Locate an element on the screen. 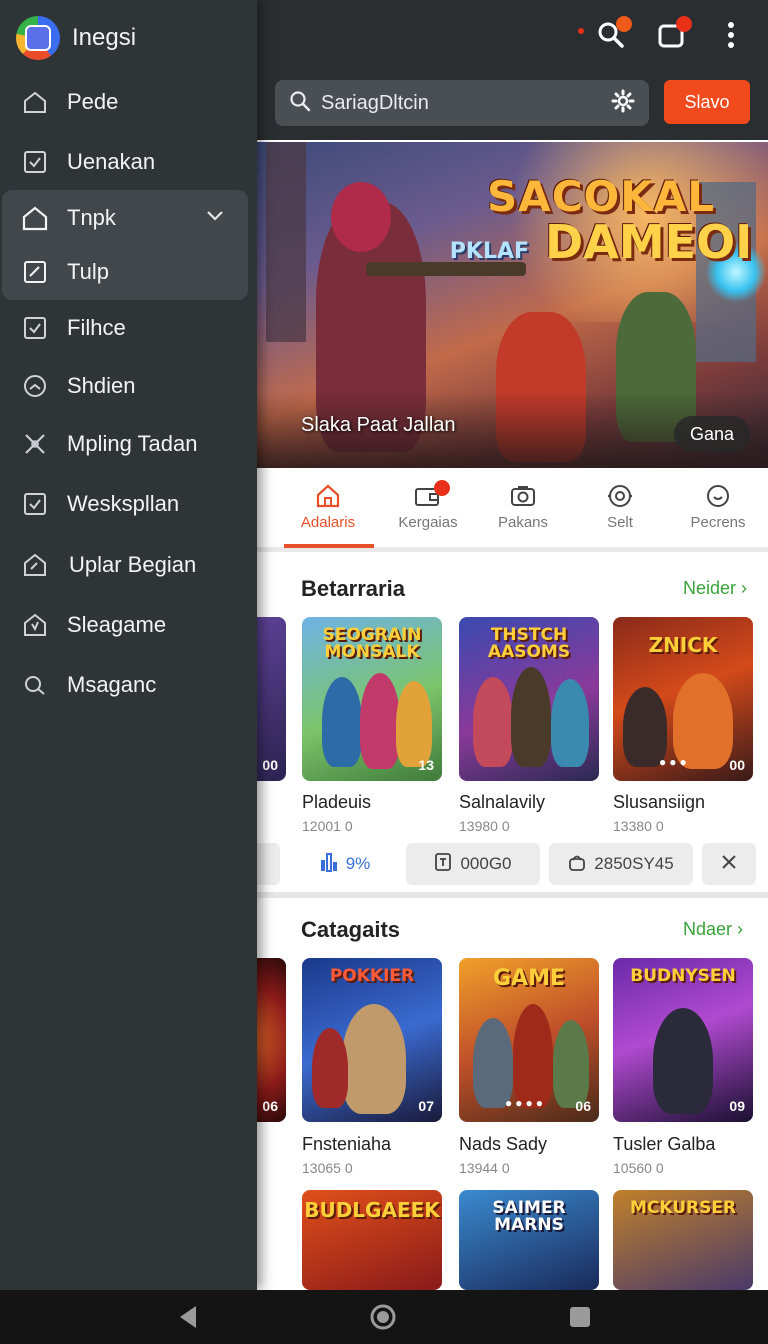 The image size is (768, 1344). game-card: MCKURSER is located at coordinates (683, 1240).